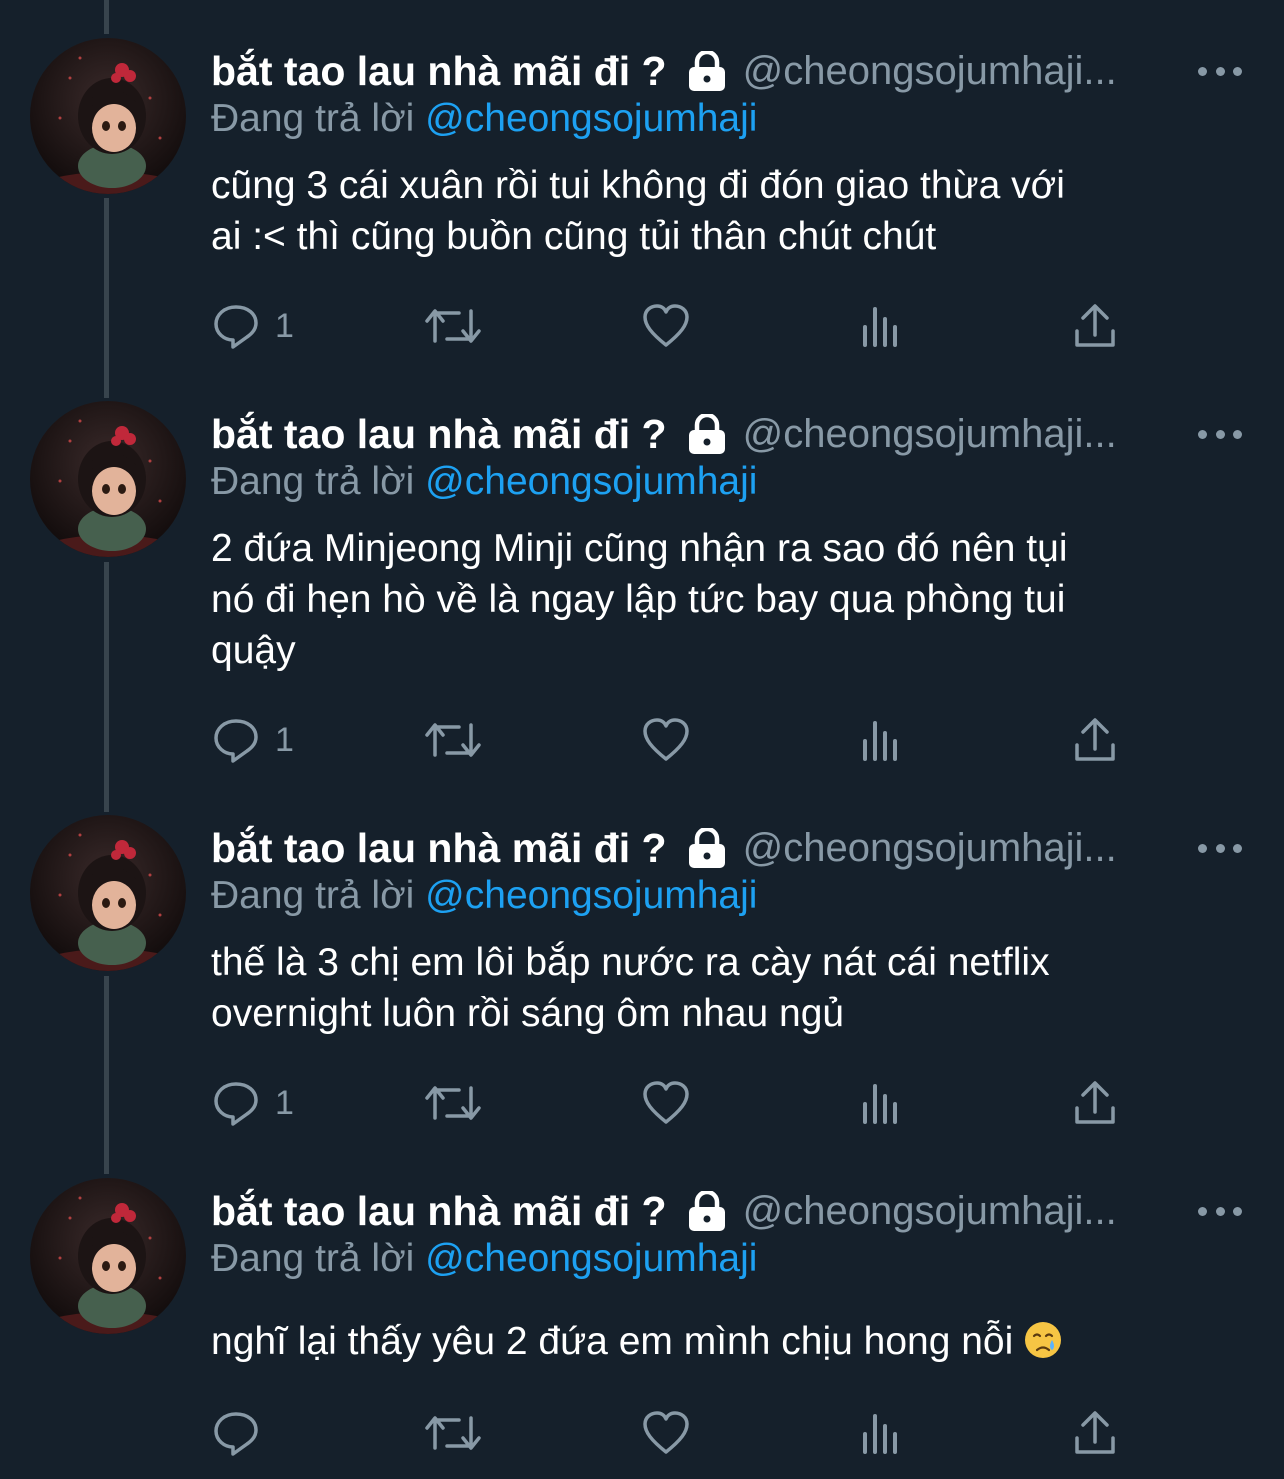 Image resolution: width=1284 pixels, height=1479 pixels. I want to click on tweet-text-line: quậy, so click(253, 650).